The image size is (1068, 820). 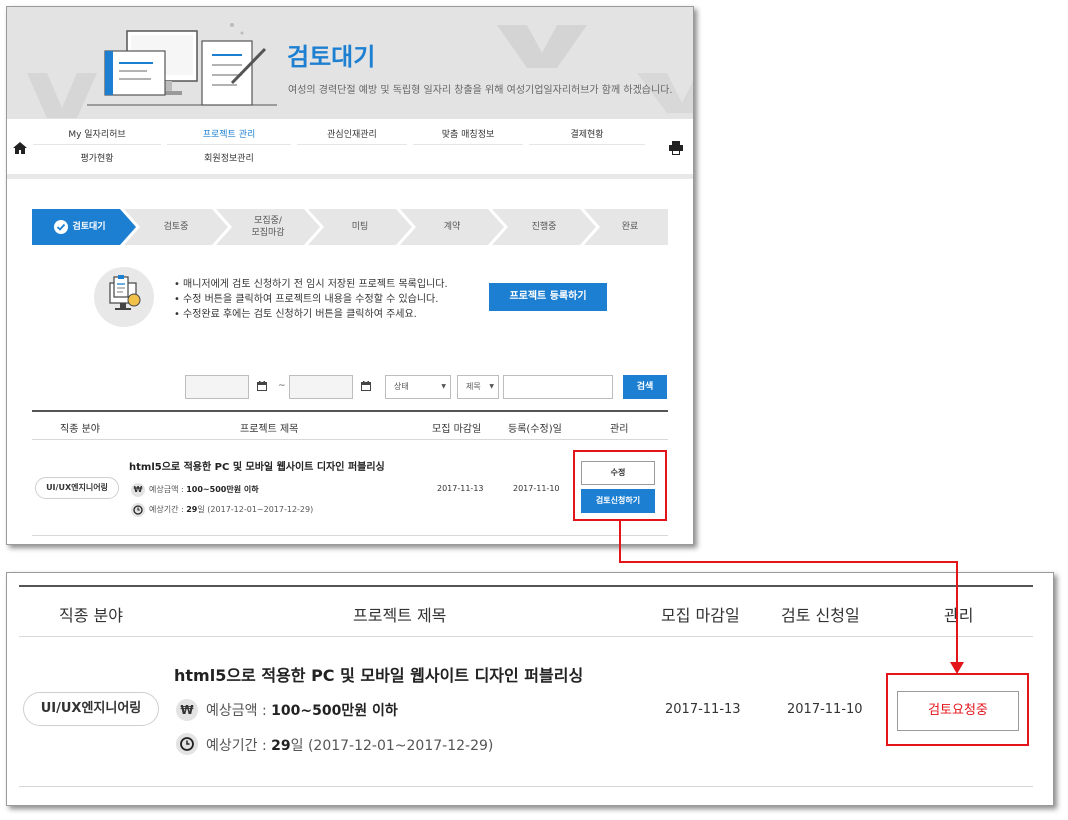 I want to click on table-header: 직종 분야 프로젝트 제목 모집 마감일 등록(수정)일 관리, so click(x=350, y=425).